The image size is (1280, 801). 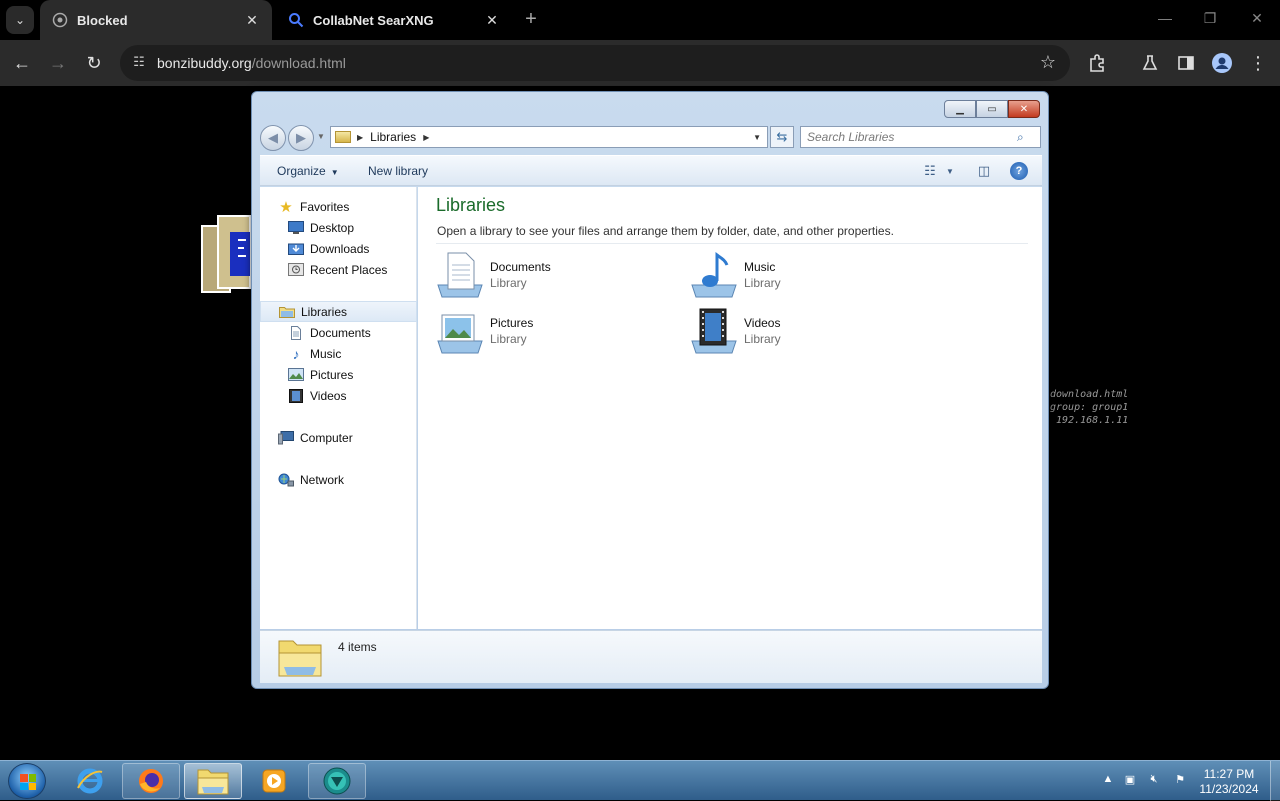 What do you see at coordinates (992, 109) in the screenshot?
I see `maximize-button: ▭` at bounding box center [992, 109].